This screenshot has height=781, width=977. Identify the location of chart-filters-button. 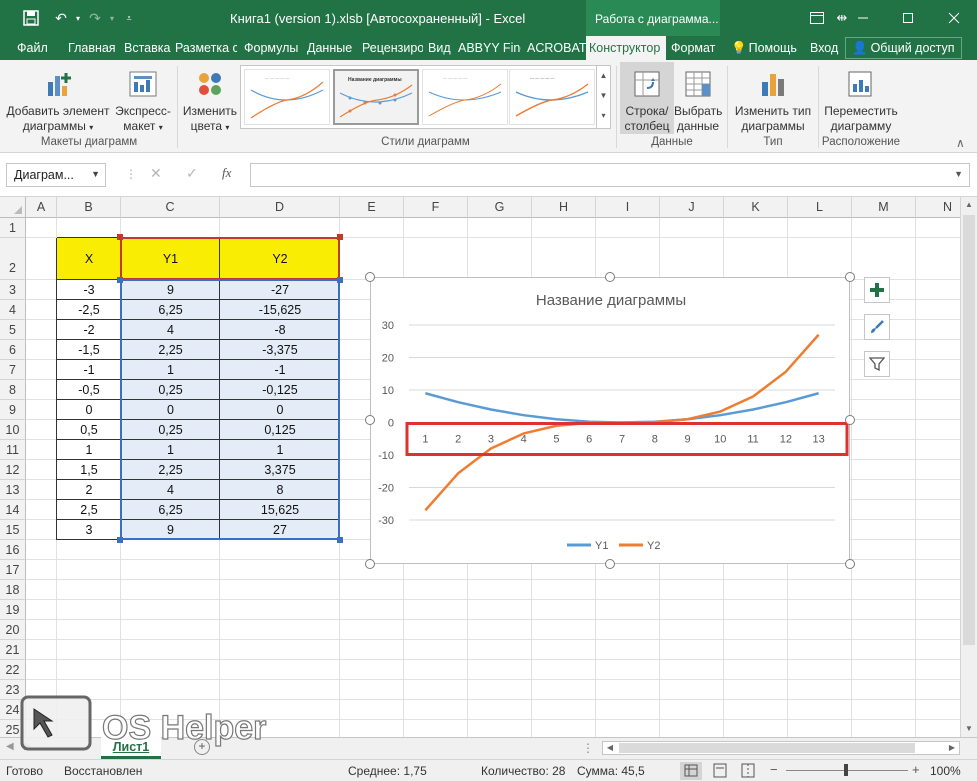
(877, 364).